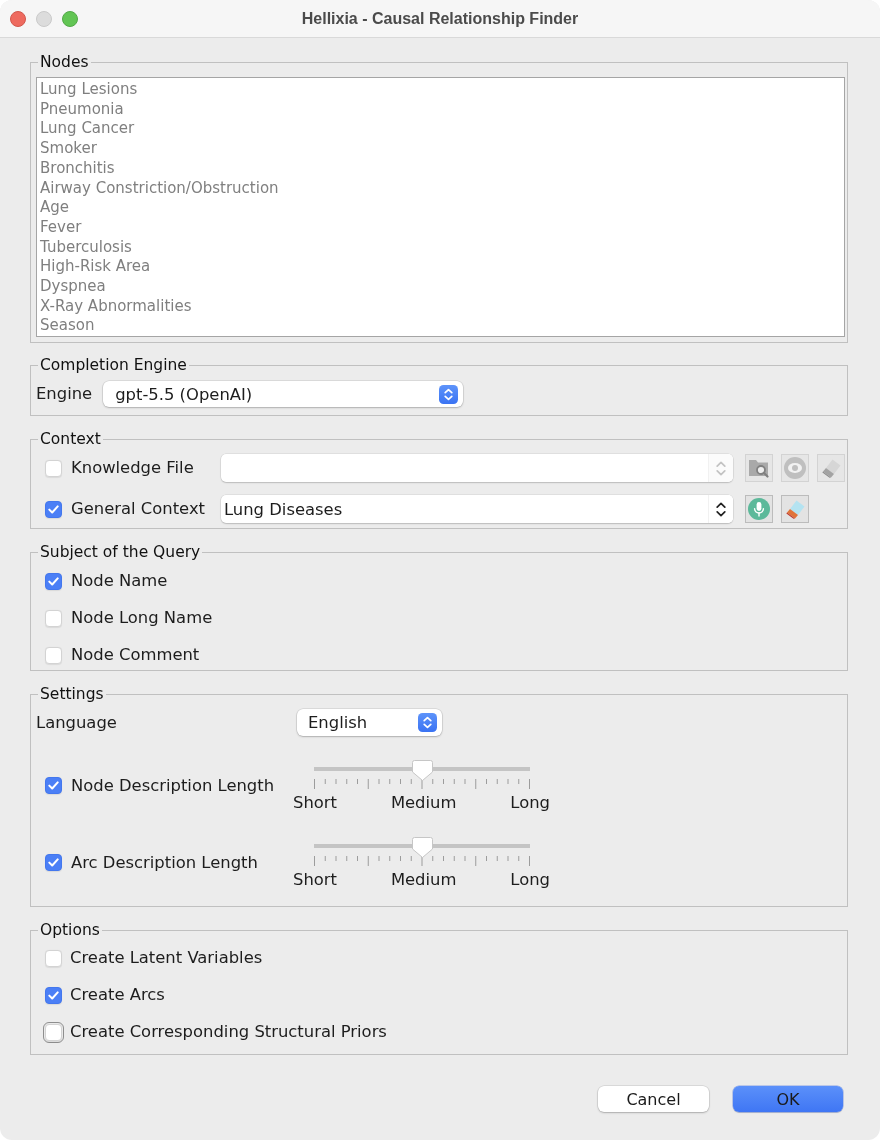  What do you see at coordinates (70, 439) in the screenshot?
I see `group-title: Context` at bounding box center [70, 439].